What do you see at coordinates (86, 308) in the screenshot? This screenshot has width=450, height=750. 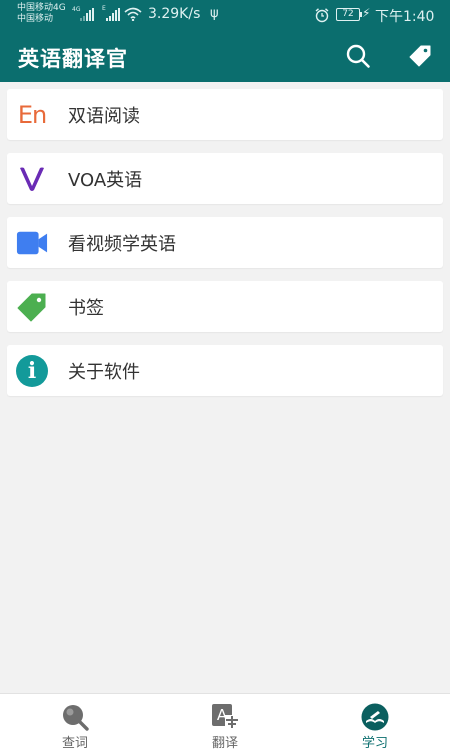 I see `menu-item-label: 书签` at bounding box center [86, 308].